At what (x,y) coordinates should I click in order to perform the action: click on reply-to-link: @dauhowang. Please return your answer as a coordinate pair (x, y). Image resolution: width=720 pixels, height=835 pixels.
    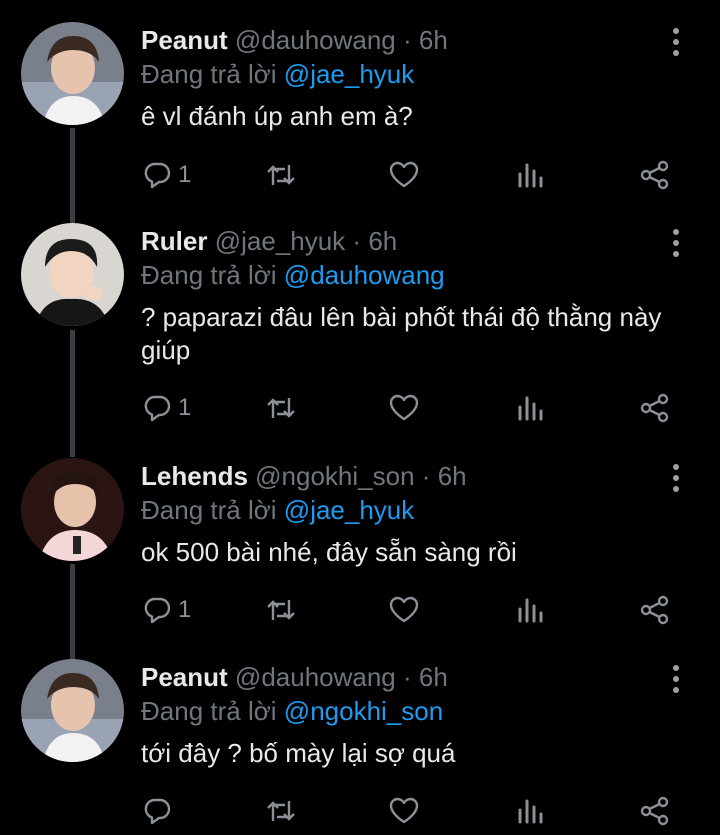
    Looking at the image, I should click on (364, 275).